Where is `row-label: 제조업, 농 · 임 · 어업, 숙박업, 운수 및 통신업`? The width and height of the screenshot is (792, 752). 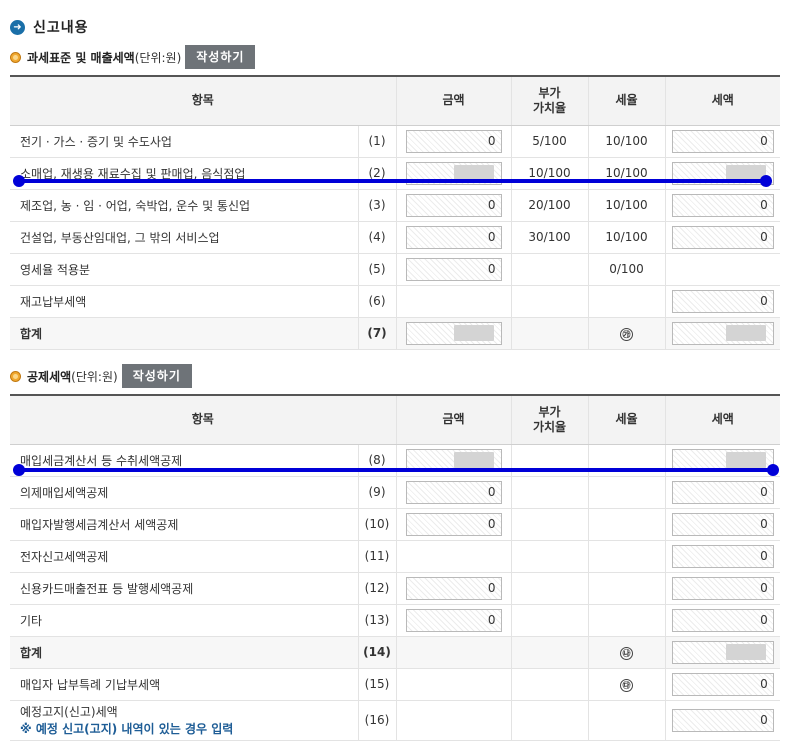 row-label: 제조업, 농 · 임 · 어업, 숙박업, 운수 및 통신업 is located at coordinates (184, 205).